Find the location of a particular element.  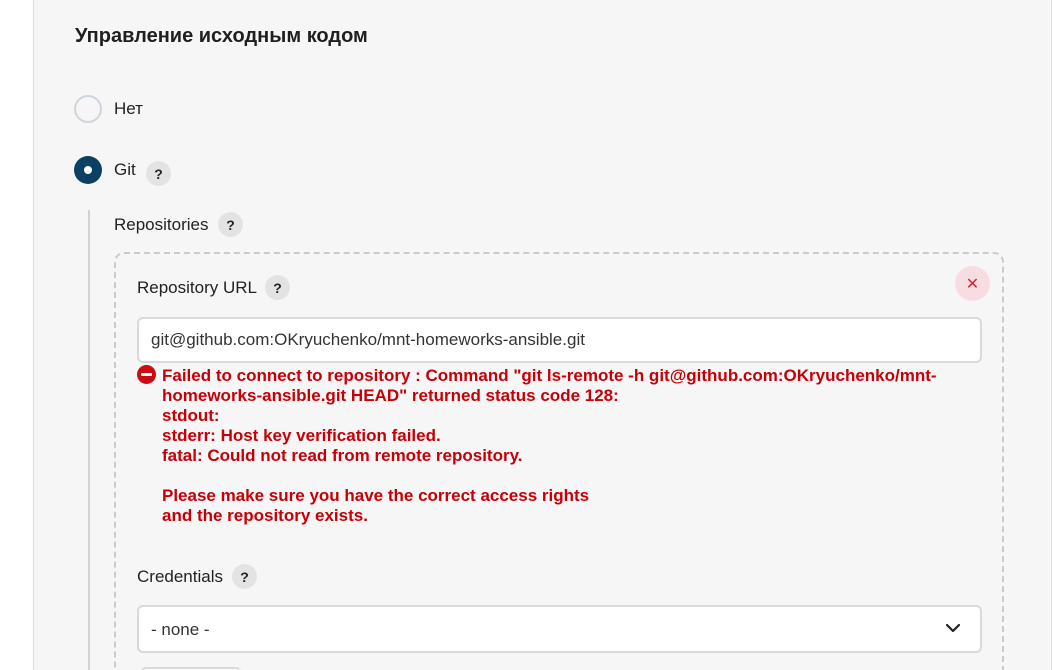

nested-indent-line is located at coordinates (89, 440).